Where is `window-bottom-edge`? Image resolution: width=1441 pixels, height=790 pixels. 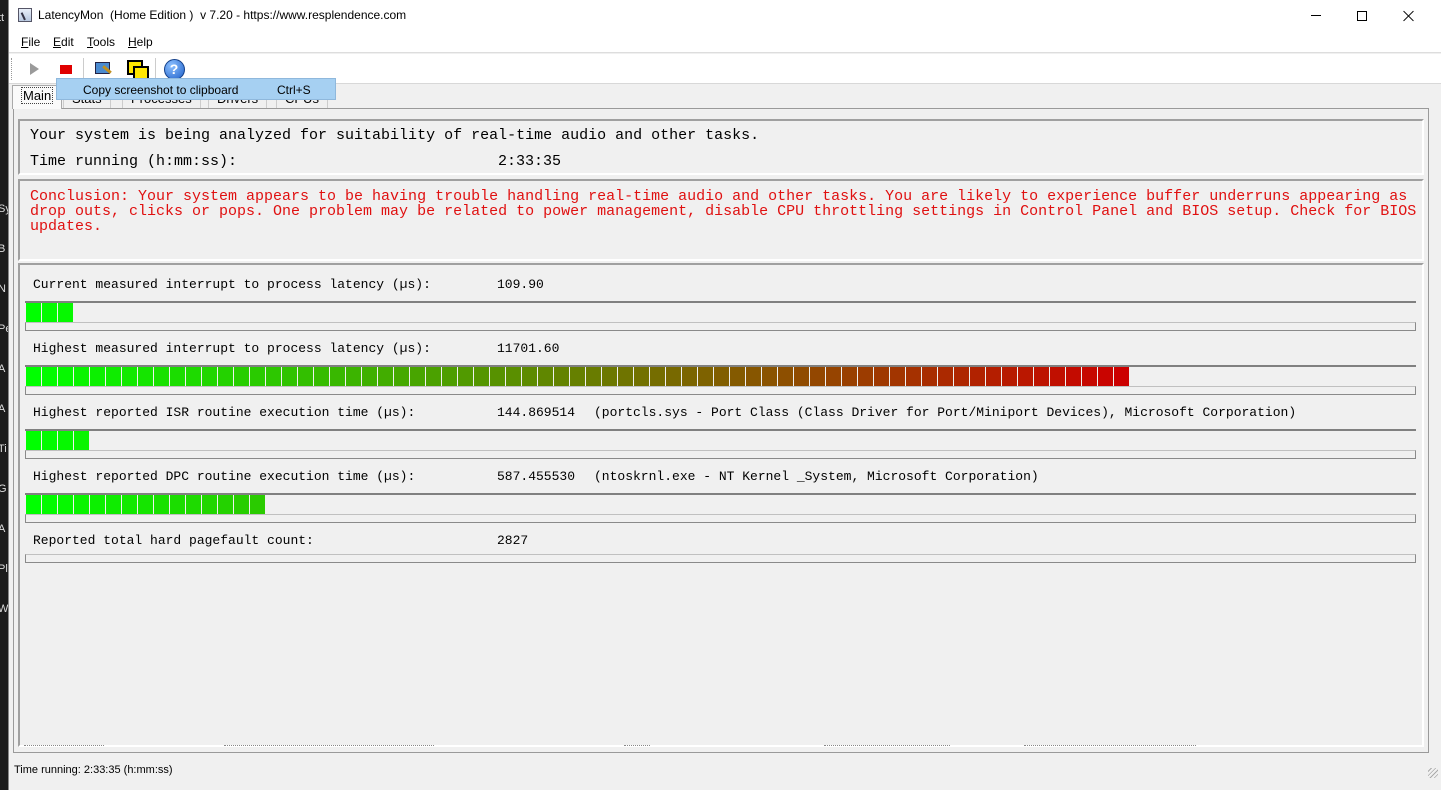 window-bottom-edge is located at coordinates (725, 786).